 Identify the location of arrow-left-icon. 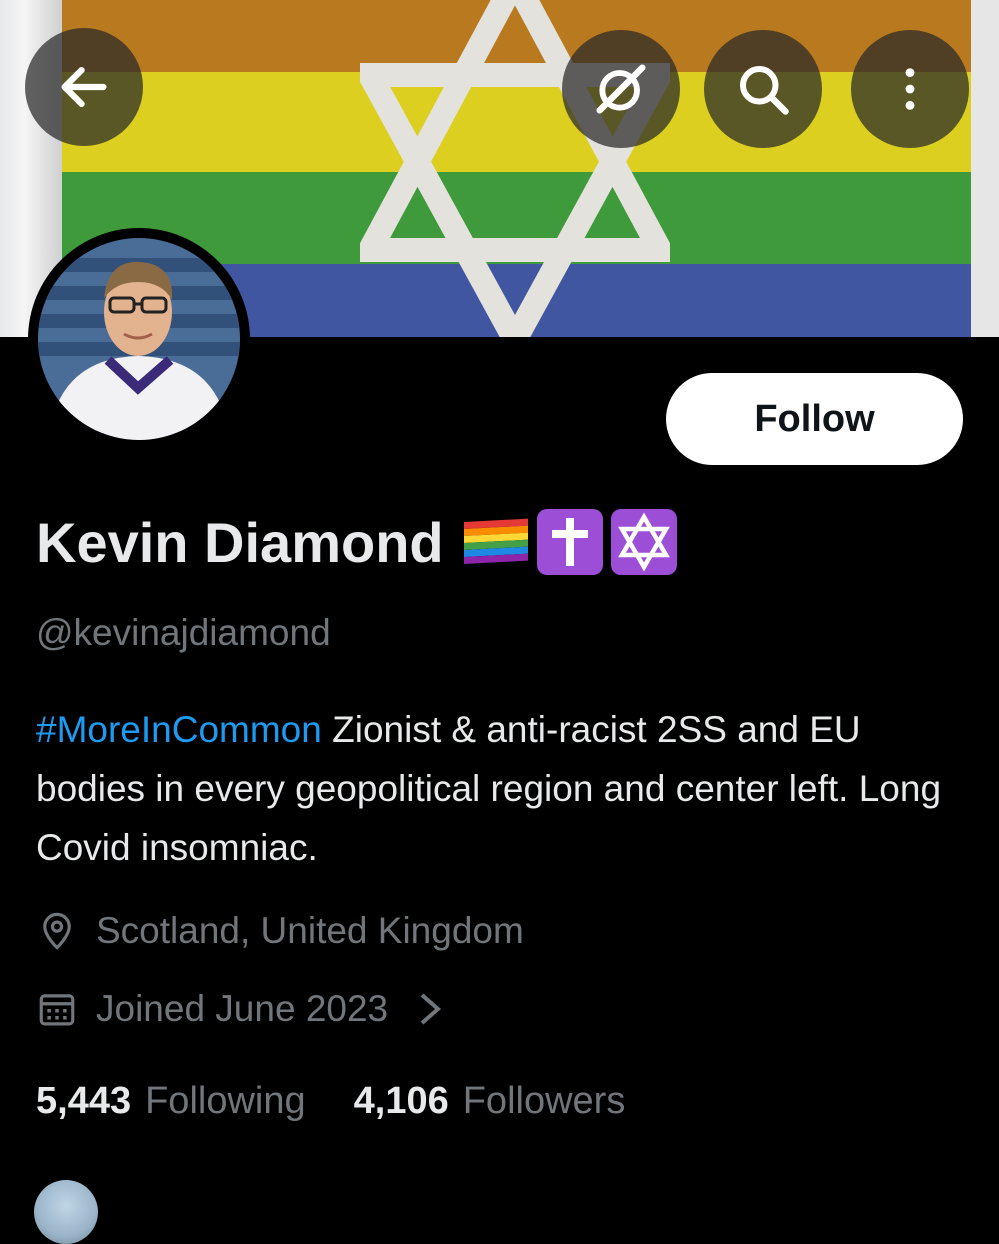
(84, 87).